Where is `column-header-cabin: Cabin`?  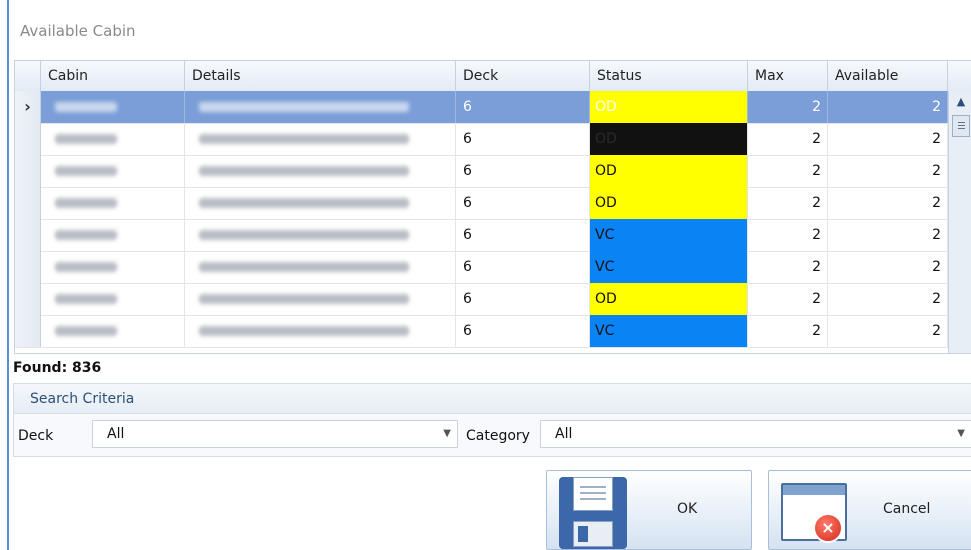
column-header-cabin: Cabin is located at coordinates (113, 76).